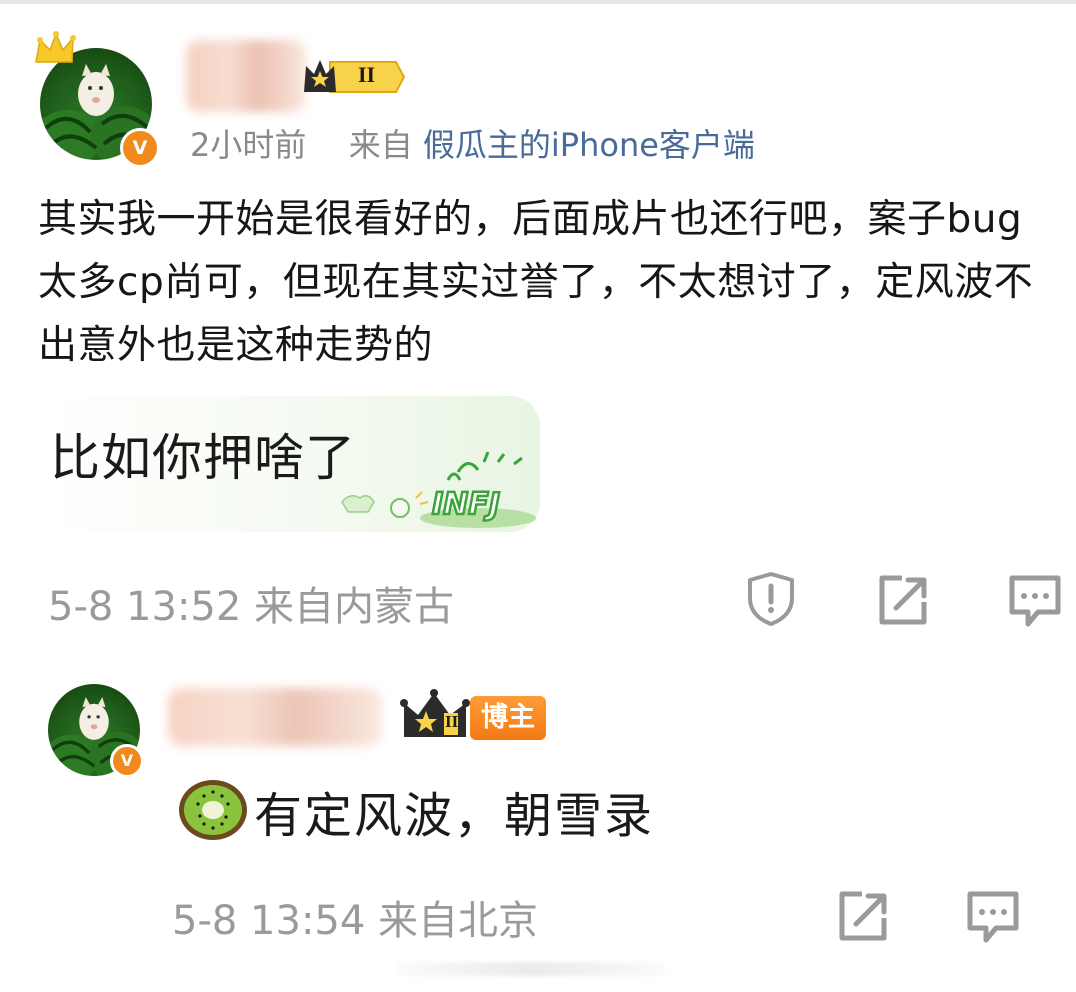  What do you see at coordinates (454, 816) in the screenshot?
I see `reply-text: 有定风波，朝雪录` at bounding box center [454, 816].